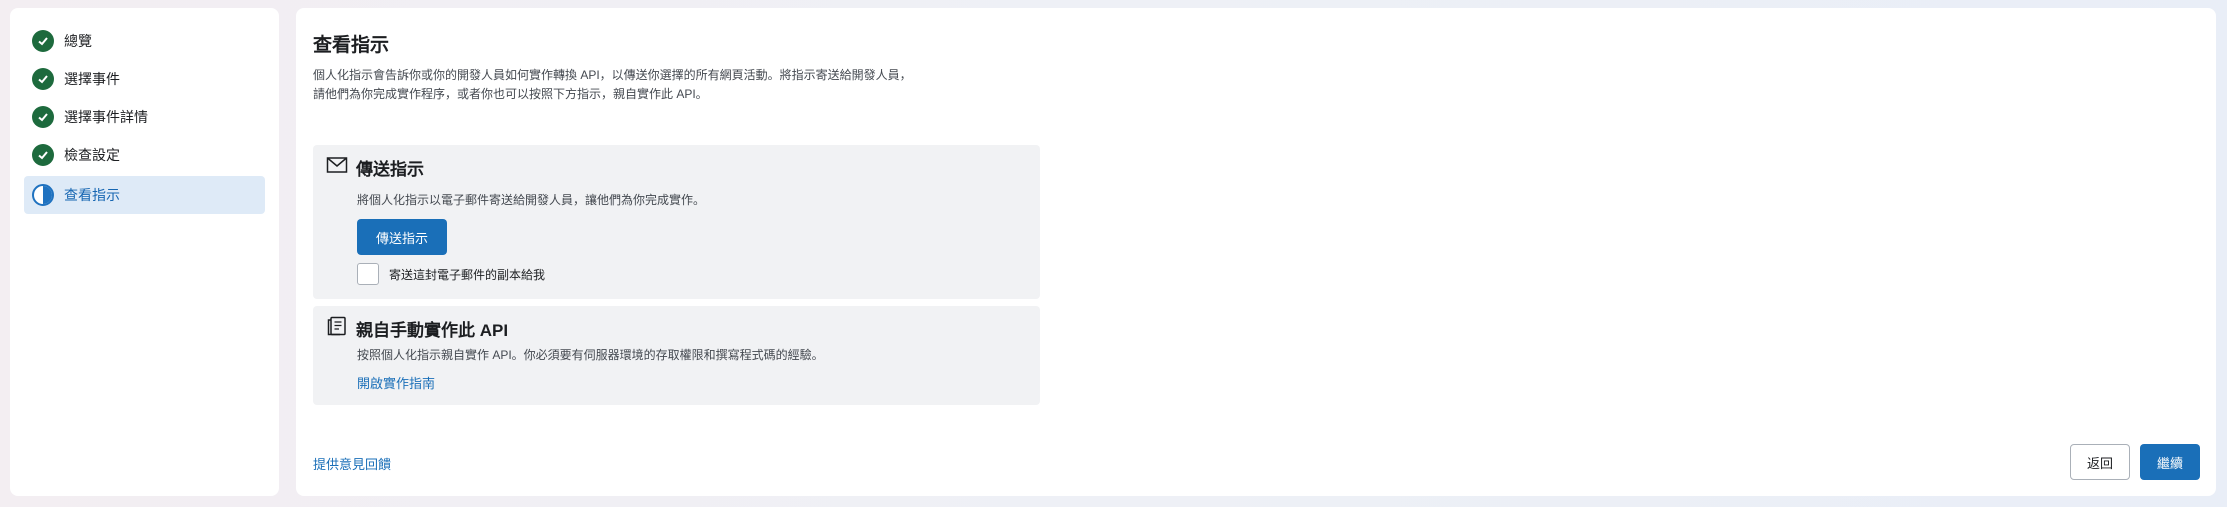  I want to click on card-header: 傳送指示, so click(375, 167).